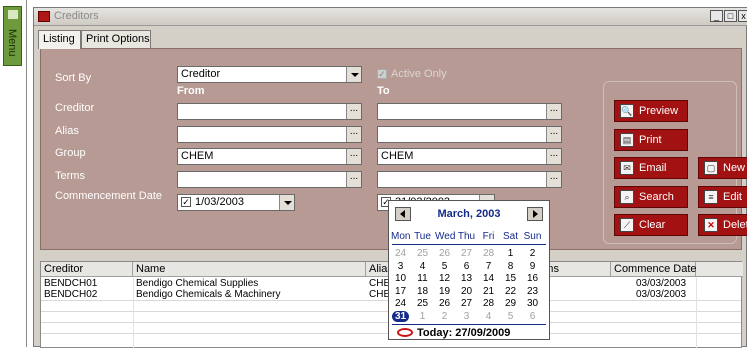 The width and height of the screenshot is (747, 348). What do you see at coordinates (208, 294) in the screenshot?
I see `cell-name: Bendigo Chemicals & Machinery` at bounding box center [208, 294].